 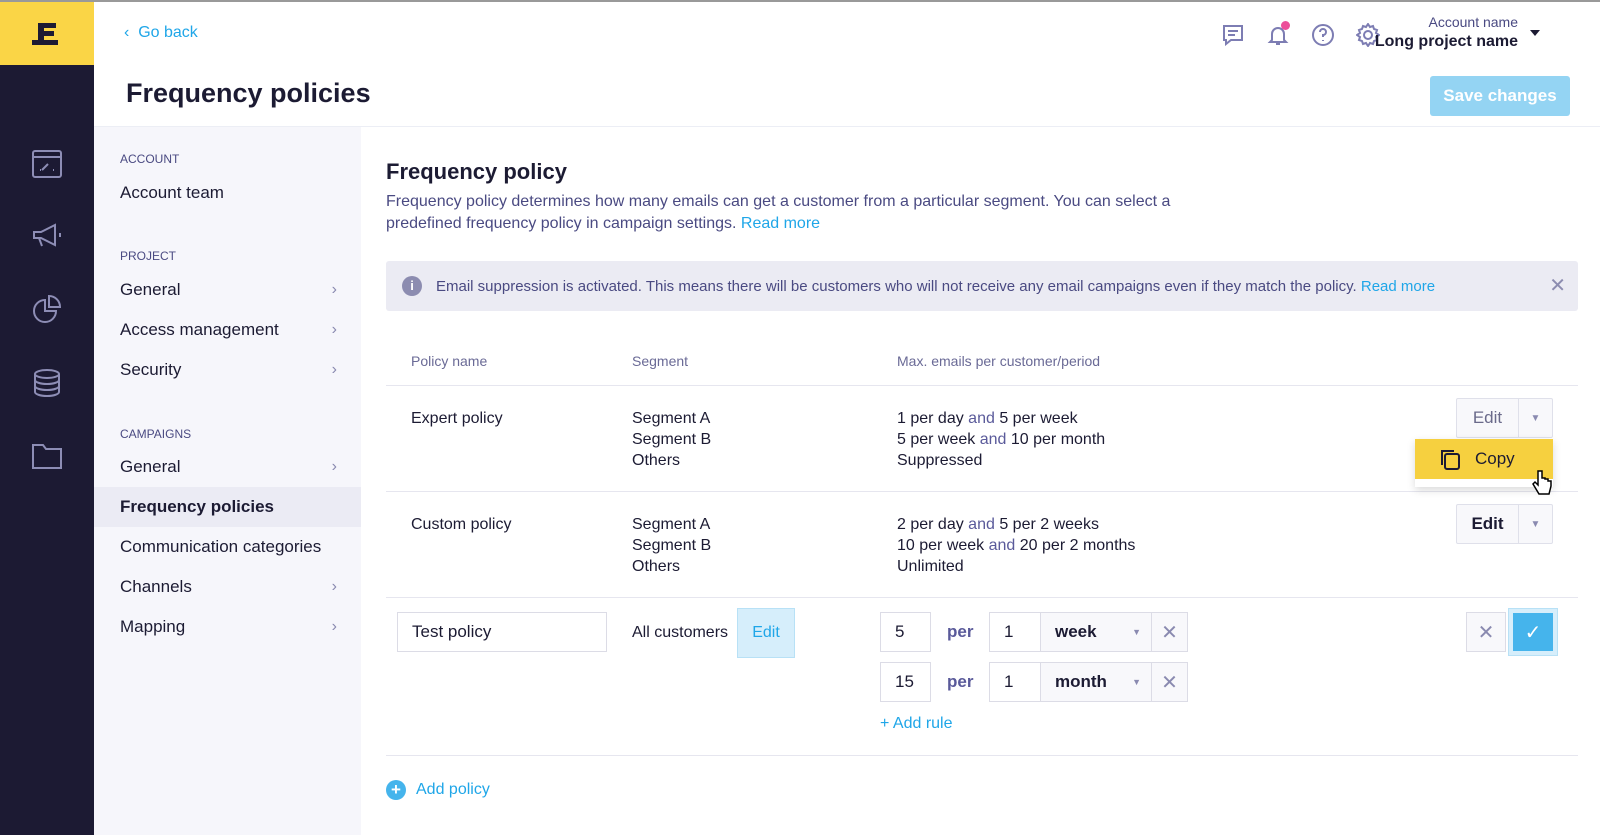 I want to click on logo, so click(x=47, y=33).